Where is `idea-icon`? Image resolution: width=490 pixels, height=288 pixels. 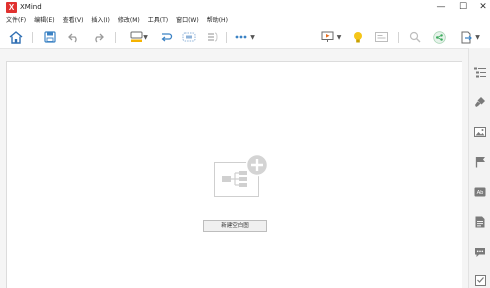 idea-icon is located at coordinates (358, 37).